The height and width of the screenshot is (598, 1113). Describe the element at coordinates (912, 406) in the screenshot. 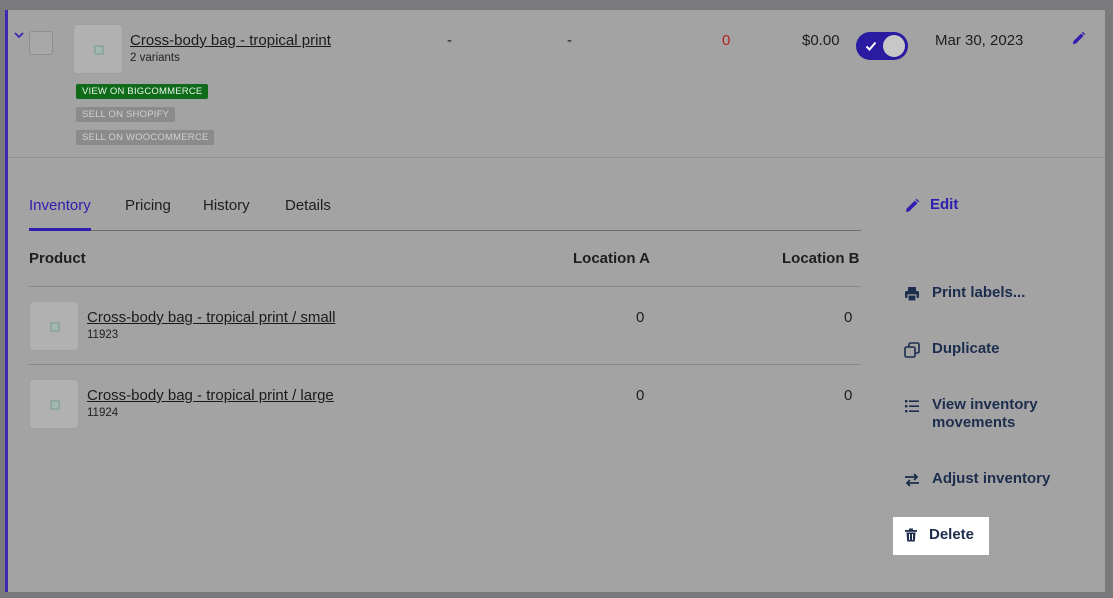

I see `list-icon` at that location.